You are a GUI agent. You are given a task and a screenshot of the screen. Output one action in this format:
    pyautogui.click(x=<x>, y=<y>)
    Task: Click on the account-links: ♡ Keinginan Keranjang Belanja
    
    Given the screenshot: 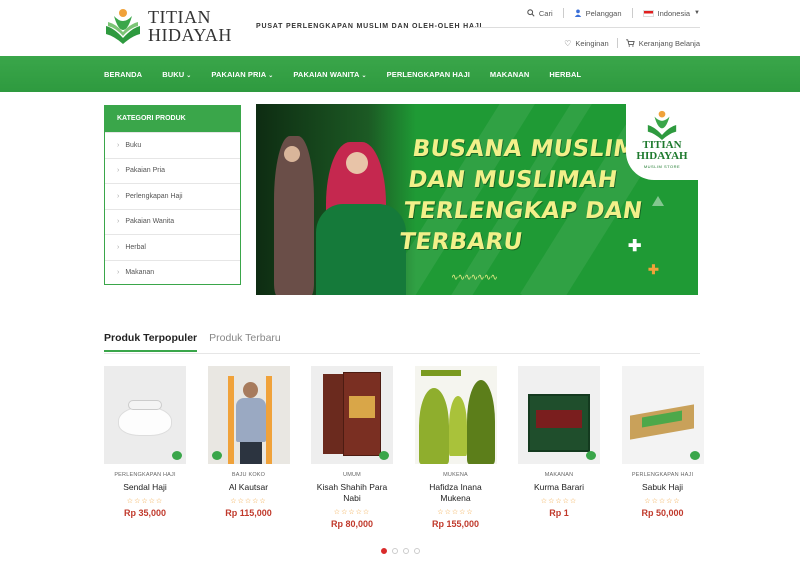 What is the action you would take?
    pyautogui.click(x=632, y=43)
    